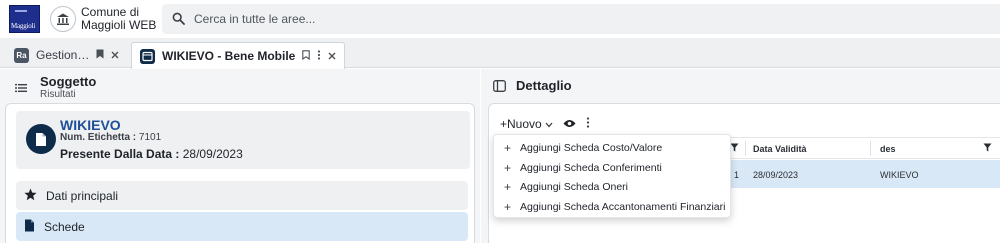 This screenshot has height=243, width=1000. I want to click on logo-mark, so click(21, 11).